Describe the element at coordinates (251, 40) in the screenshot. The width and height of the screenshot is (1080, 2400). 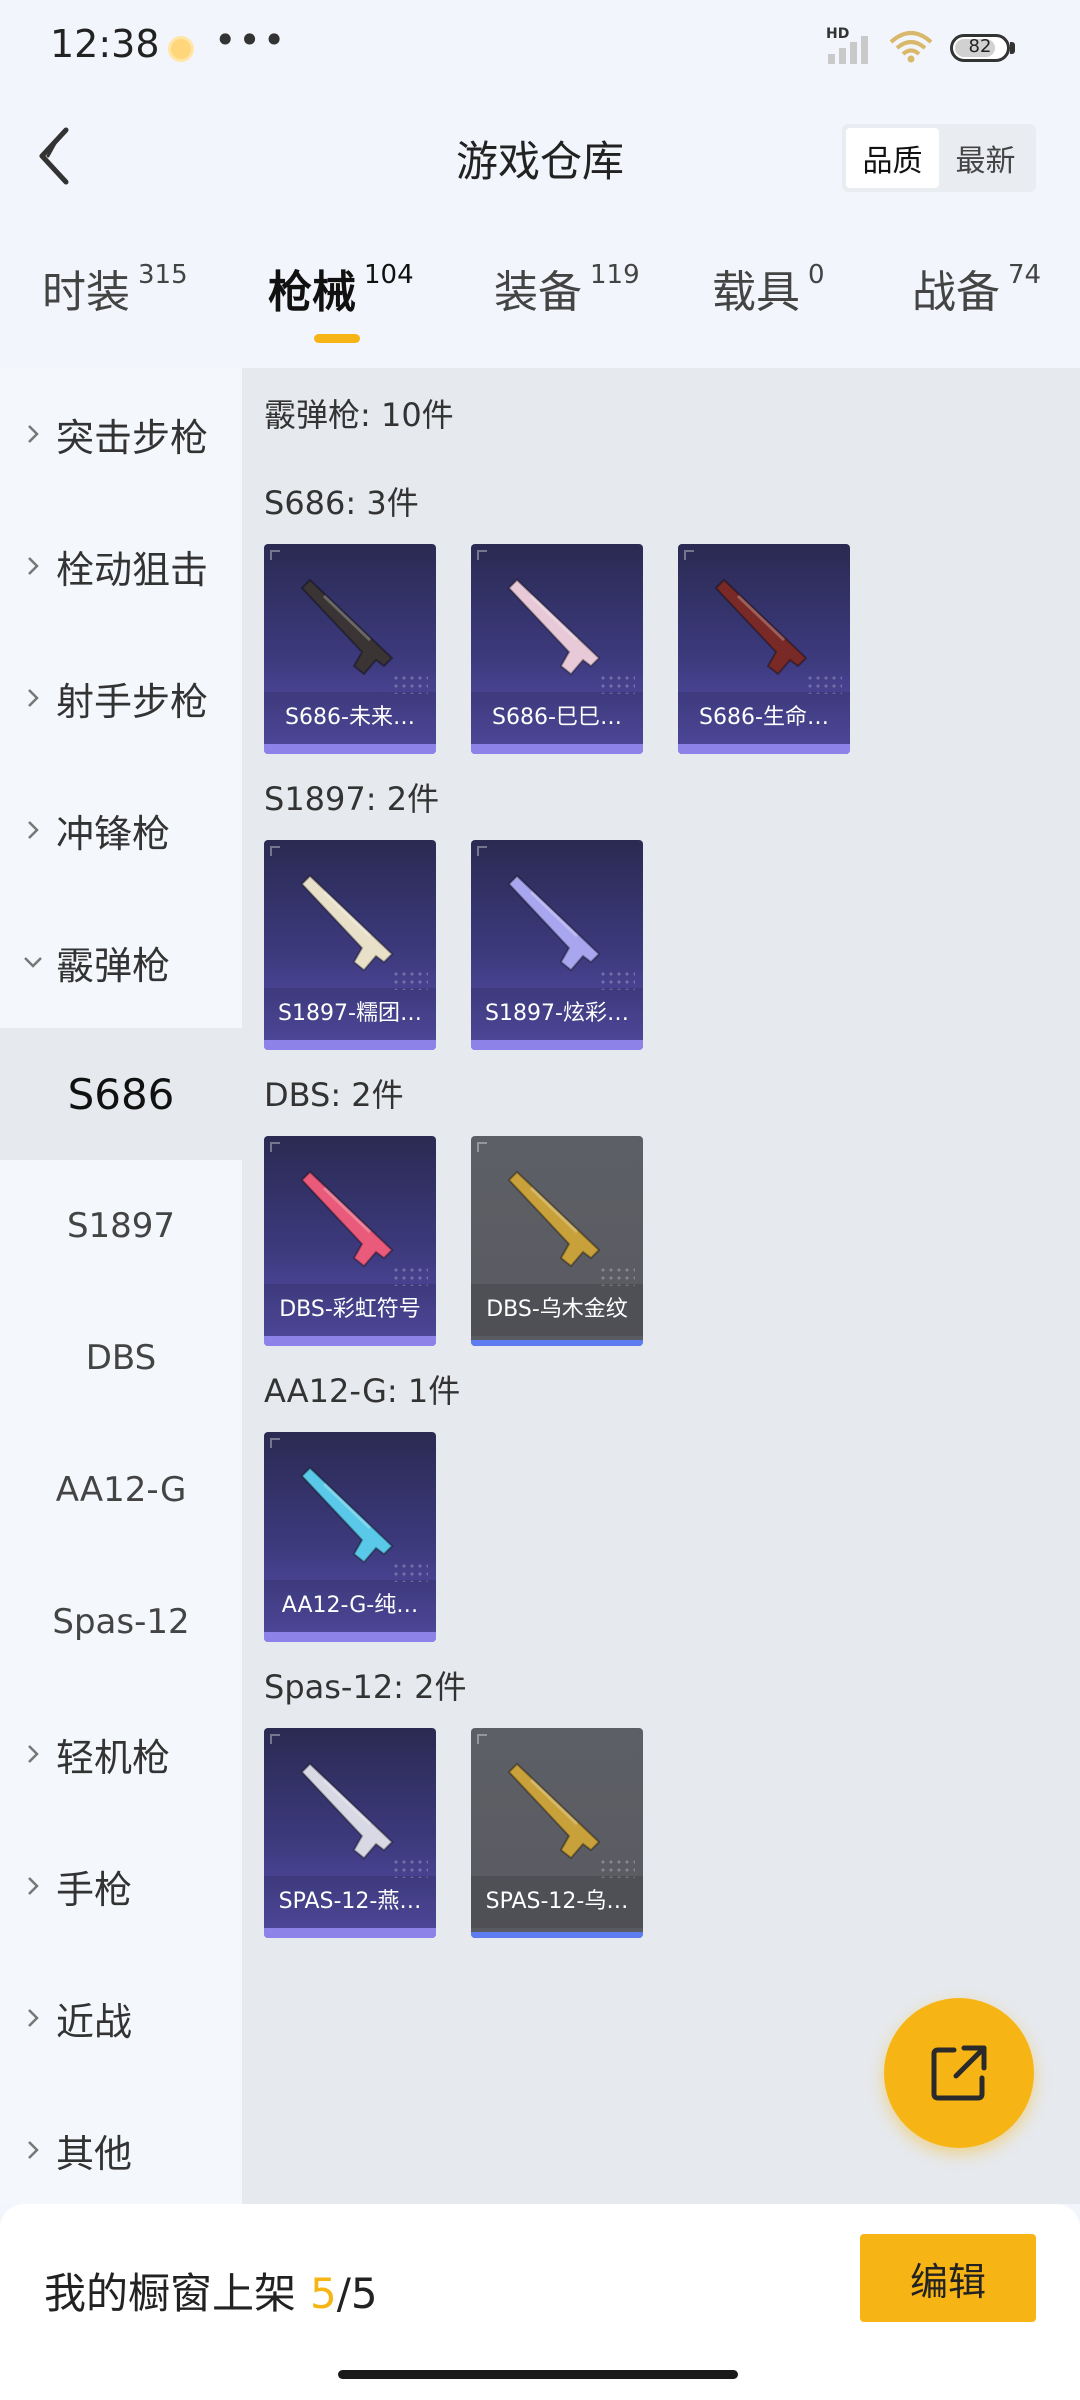
I see `more-notifications-icon: •••` at that location.